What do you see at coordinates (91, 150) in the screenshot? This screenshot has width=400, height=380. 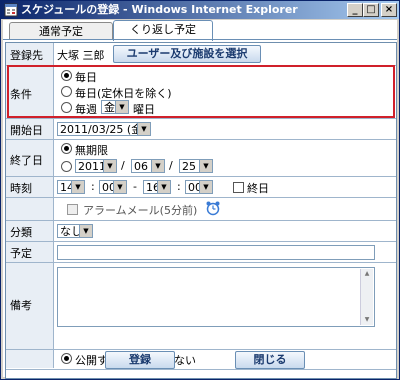 I see `end-date-unlimited-label: 無期限` at bounding box center [91, 150].